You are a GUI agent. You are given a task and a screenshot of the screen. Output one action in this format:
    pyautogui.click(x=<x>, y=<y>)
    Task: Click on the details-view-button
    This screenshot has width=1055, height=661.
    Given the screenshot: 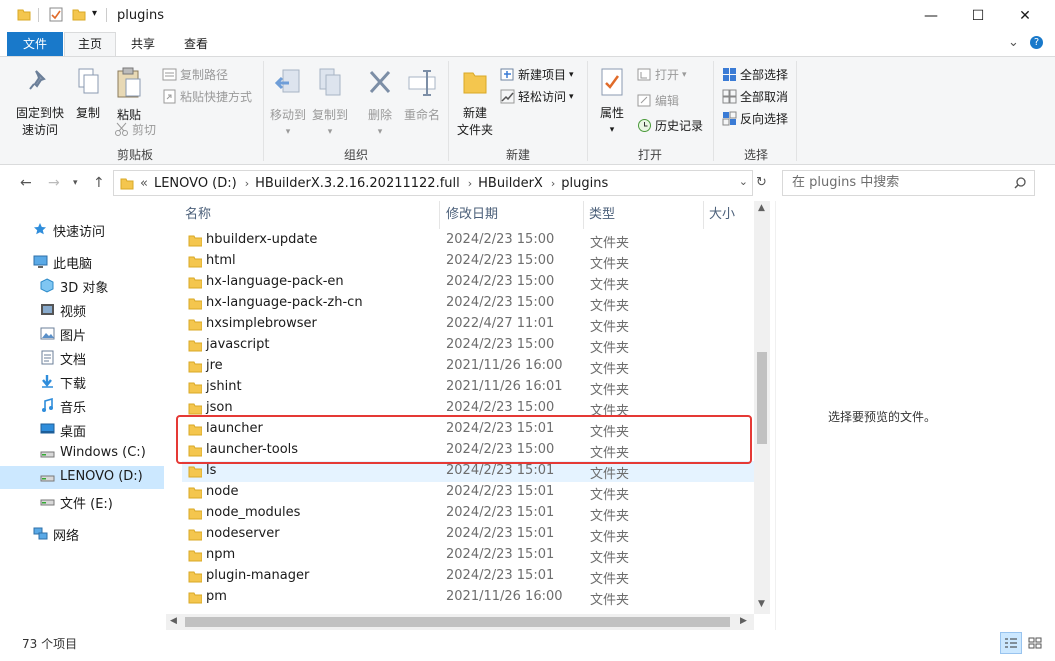 What is the action you would take?
    pyautogui.click(x=1011, y=643)
    